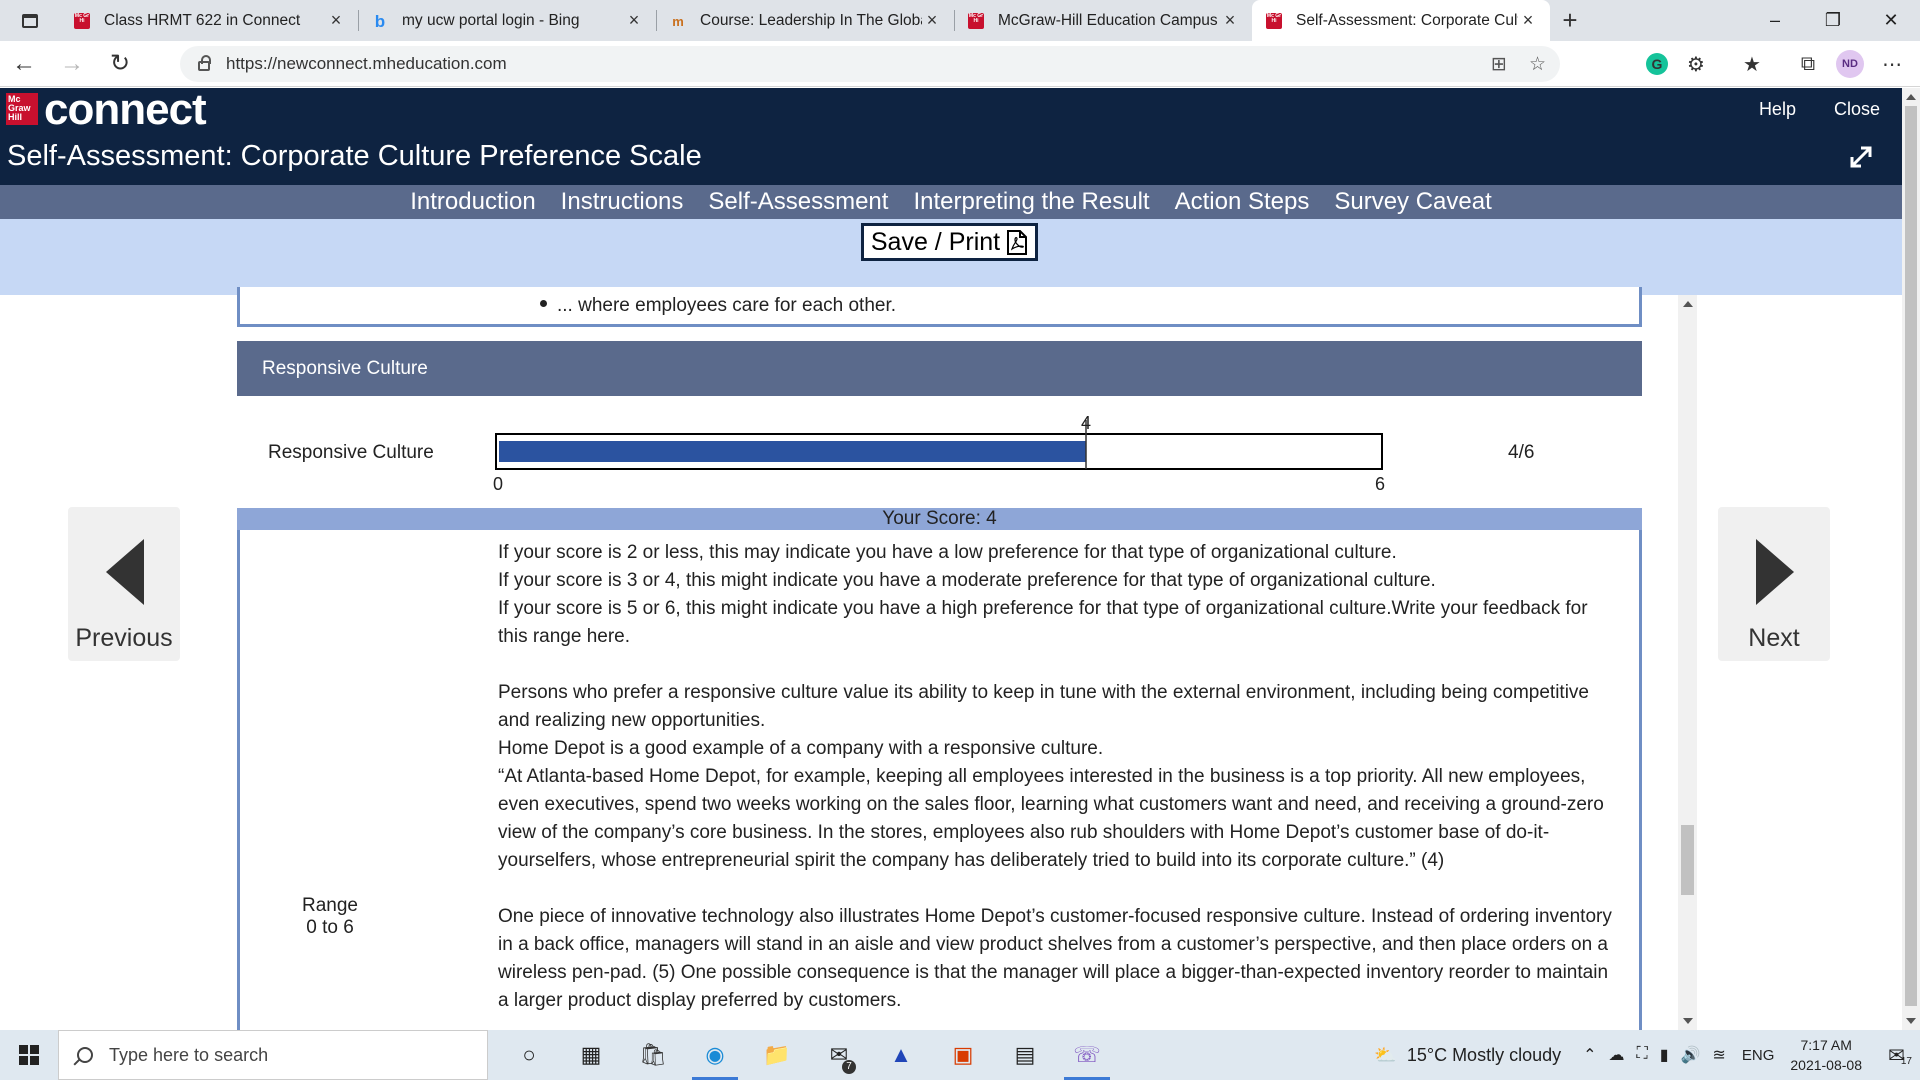 The height and width of the screenshot is (1080, 1920). What do you see at coordinates (678, 21) in the screenshot?
I see `moodle-favicon-icon: m` at bounding box center [678, 21].